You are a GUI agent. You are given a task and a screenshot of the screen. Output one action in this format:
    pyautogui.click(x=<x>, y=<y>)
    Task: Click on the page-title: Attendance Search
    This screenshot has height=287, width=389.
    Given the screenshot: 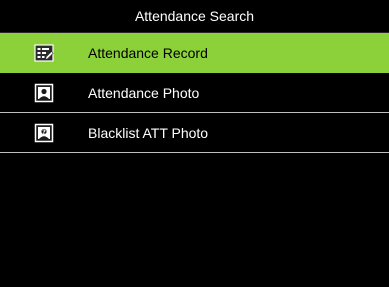 What is the action you would take?
    pyautogui.click(x=194, y=16)
    